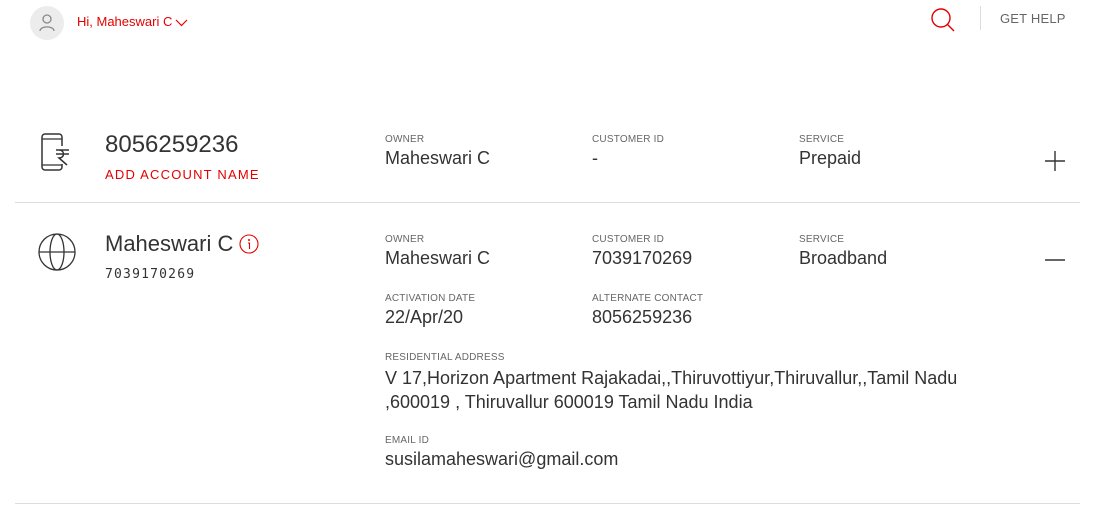 The height and width of the screenshot is (506, 1094). Describe the element at coordinates (642, 317) in the screenshot. I see `alternate-contact-value: 8056259236` at that location.